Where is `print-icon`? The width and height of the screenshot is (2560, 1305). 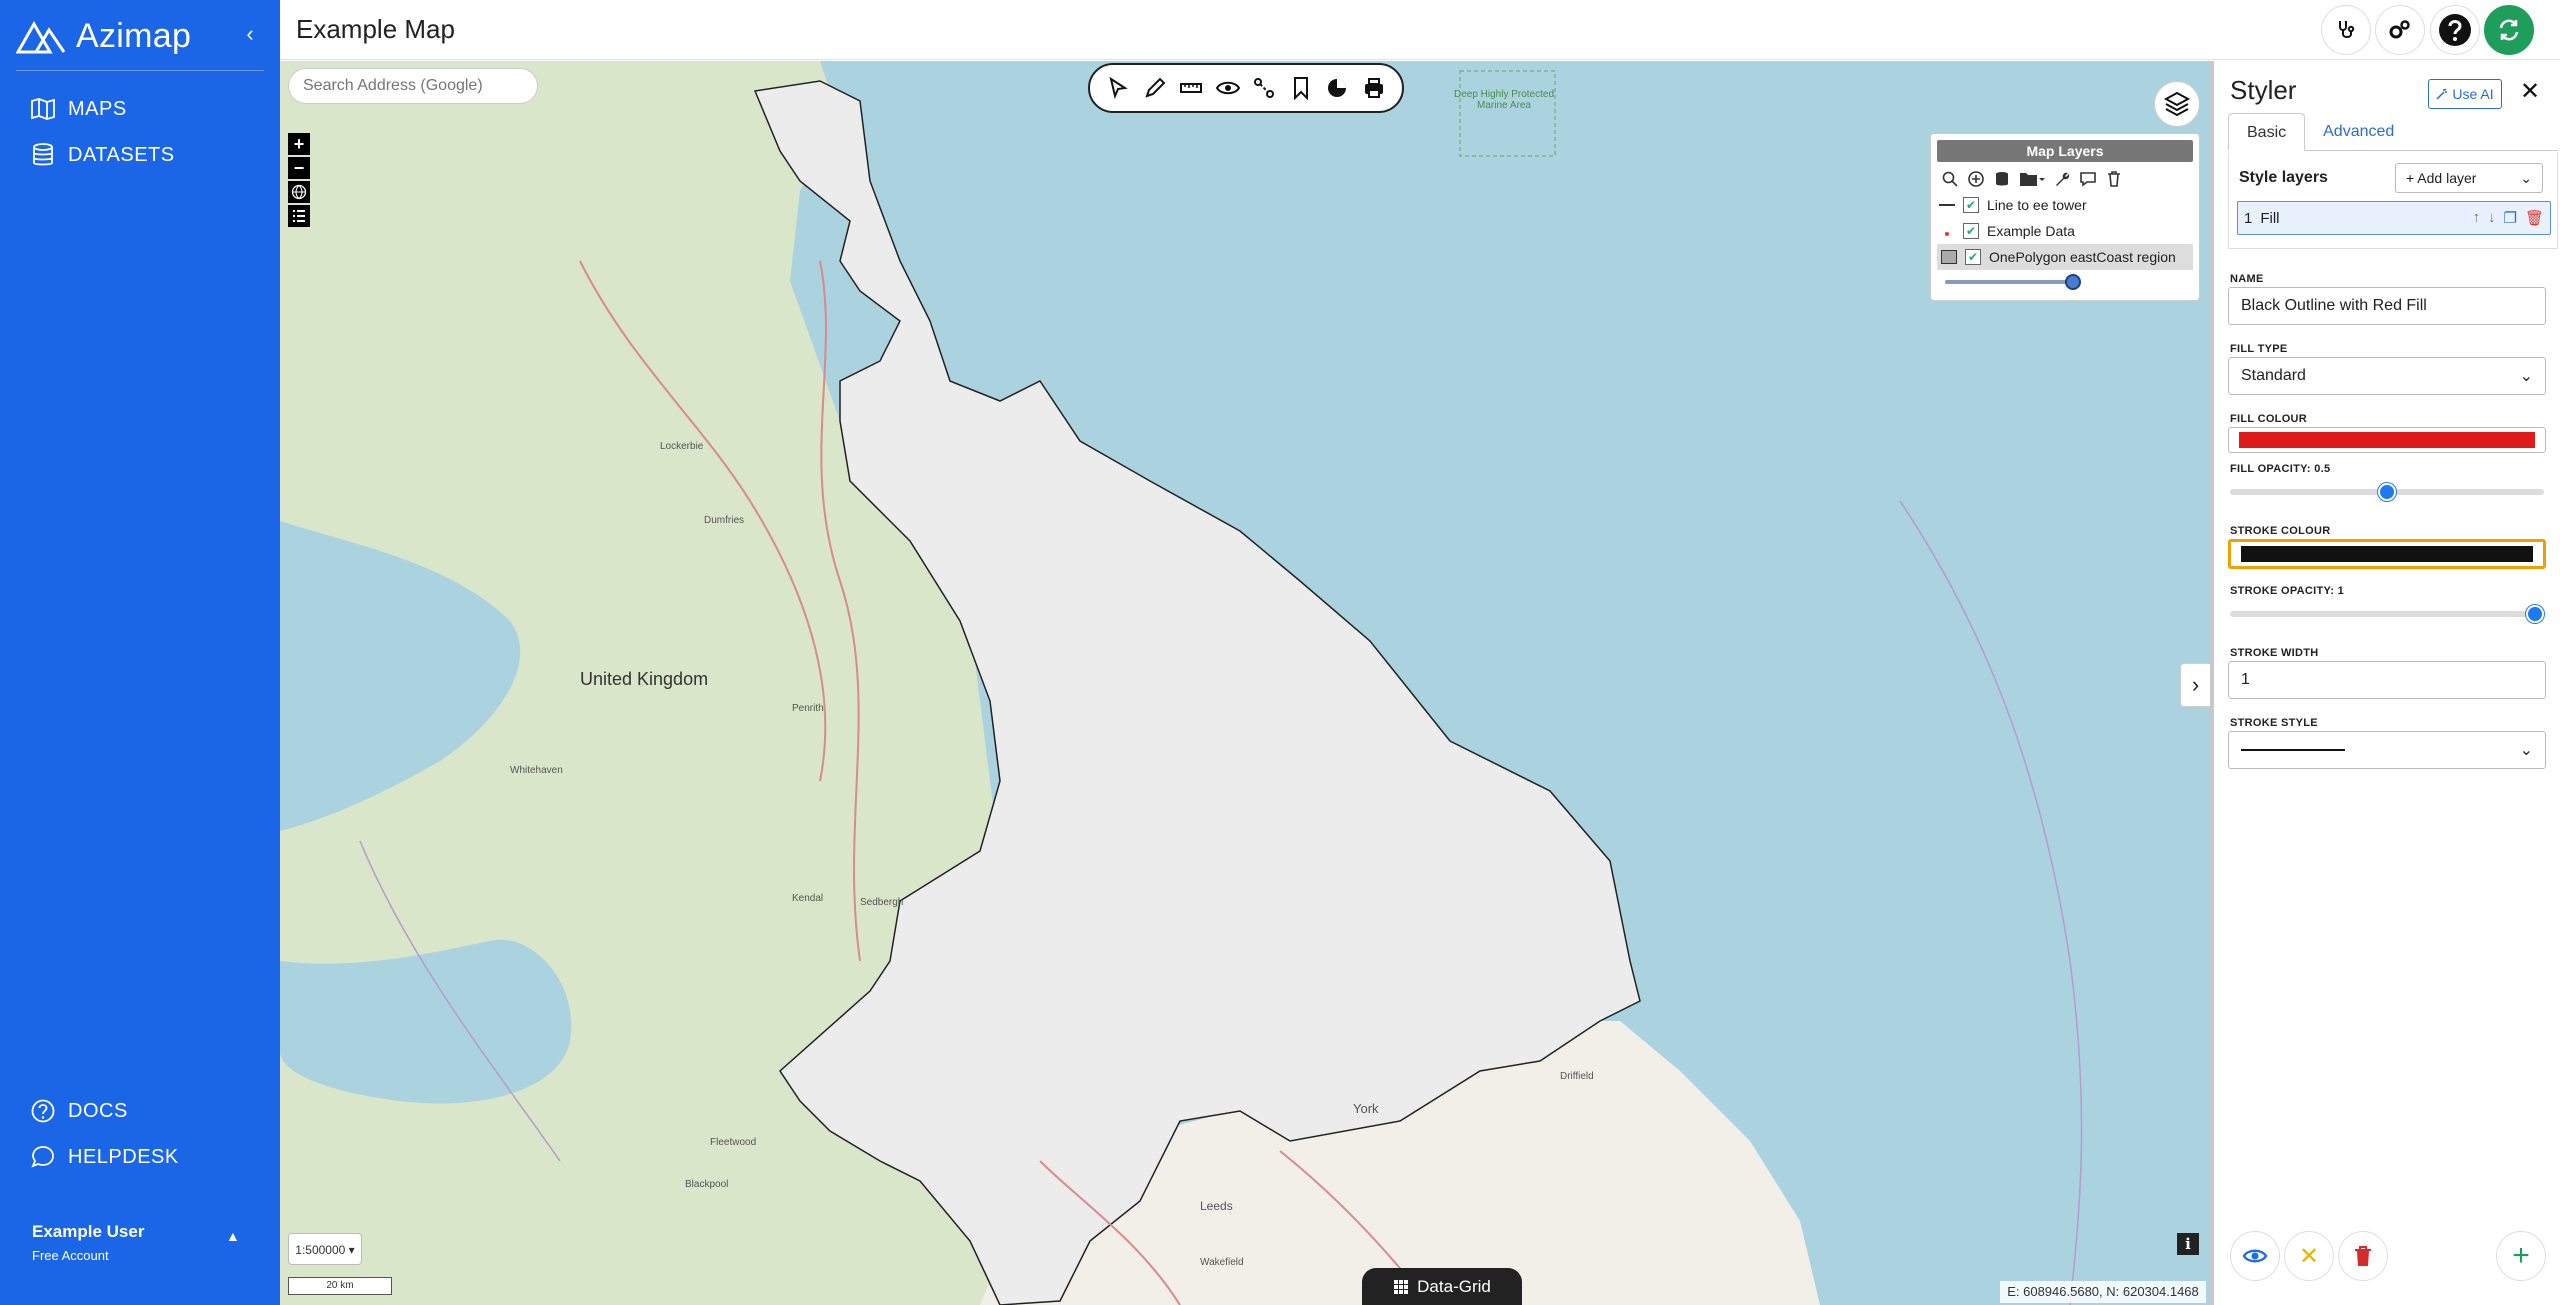
print-icon is located at coordinates (1373, 88).